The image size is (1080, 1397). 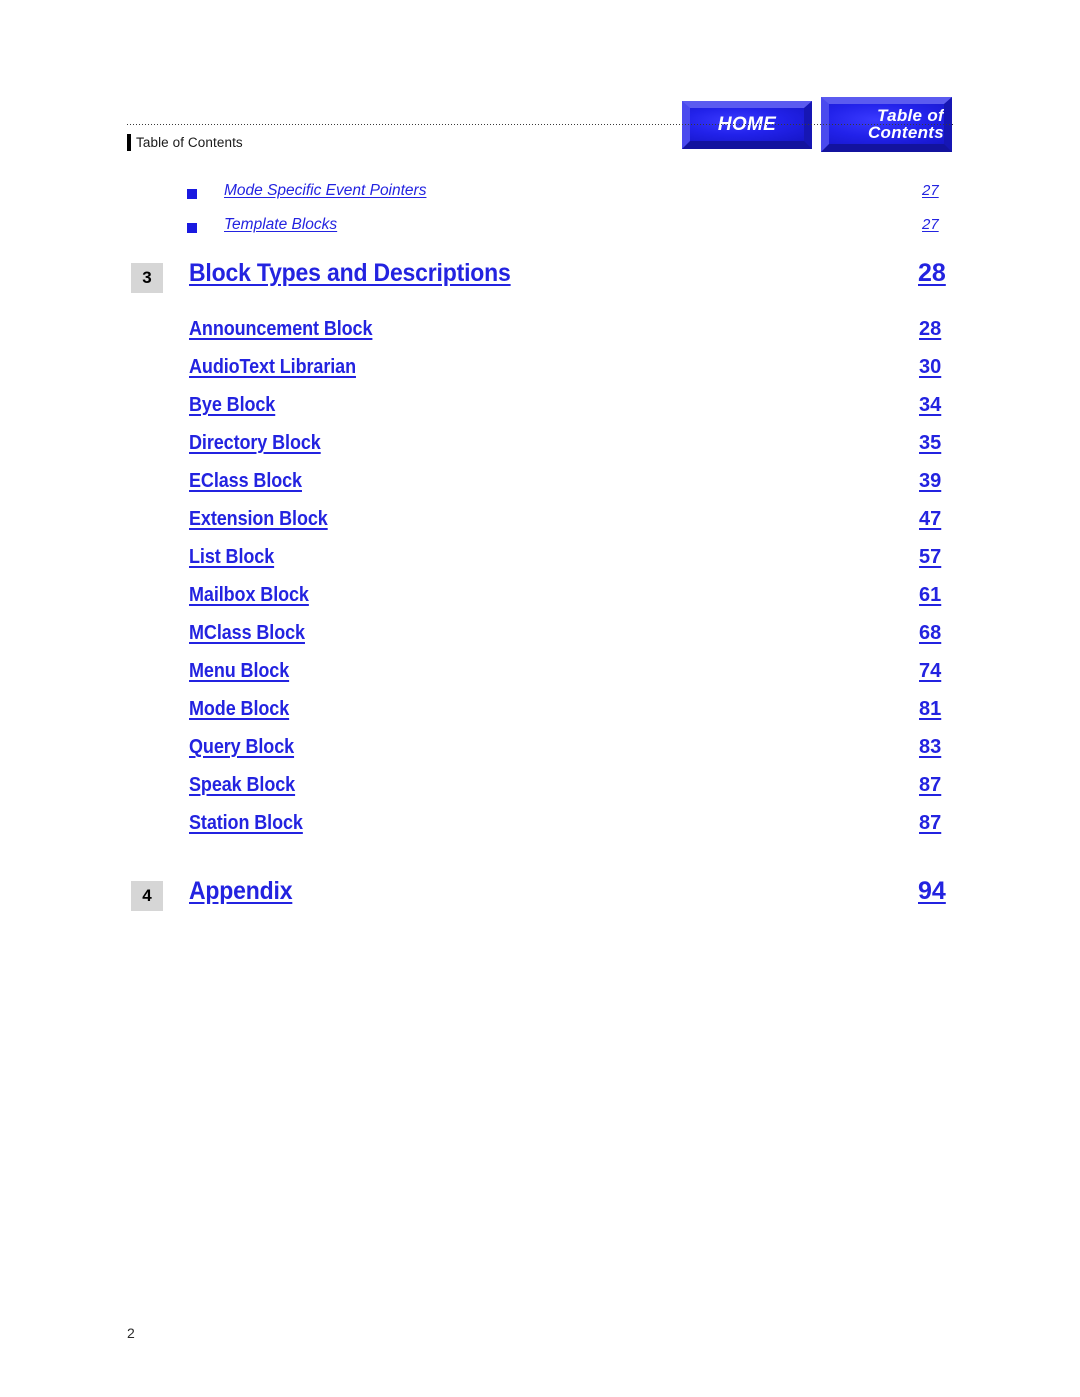 I want to click on toc-section-label: Speak Block, so click(x=242, y=785).